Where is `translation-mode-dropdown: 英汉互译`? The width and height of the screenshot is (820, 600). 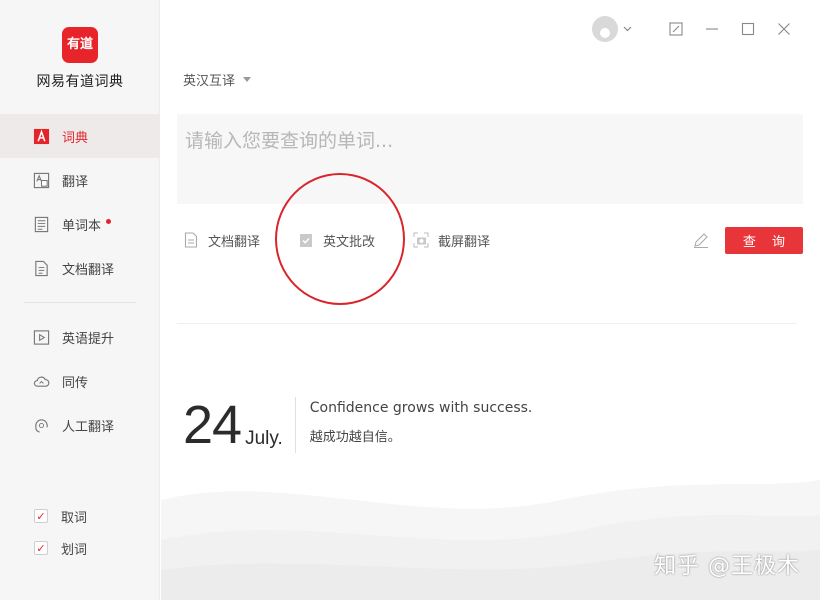
translation-mode-dropdown: 英汉互译 is located at coordinates (217, 79).